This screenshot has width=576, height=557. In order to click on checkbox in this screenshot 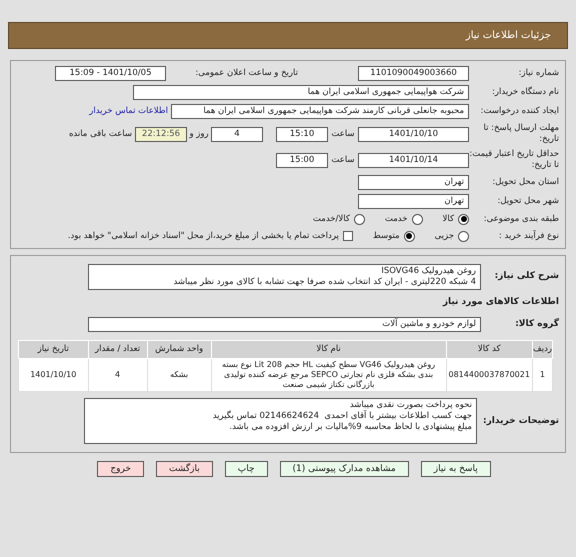, I will do `click(347, 236)`.